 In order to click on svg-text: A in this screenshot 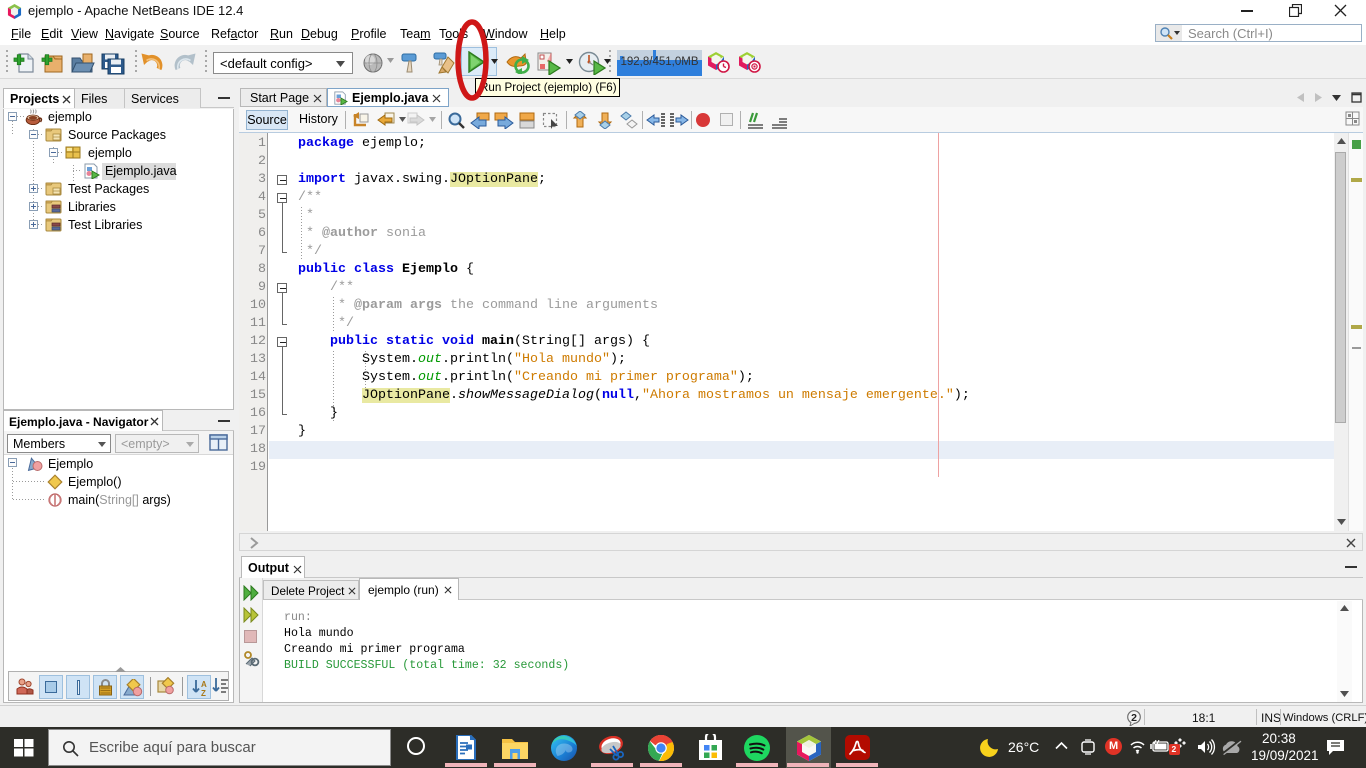, I will do `click(204, 684)`.